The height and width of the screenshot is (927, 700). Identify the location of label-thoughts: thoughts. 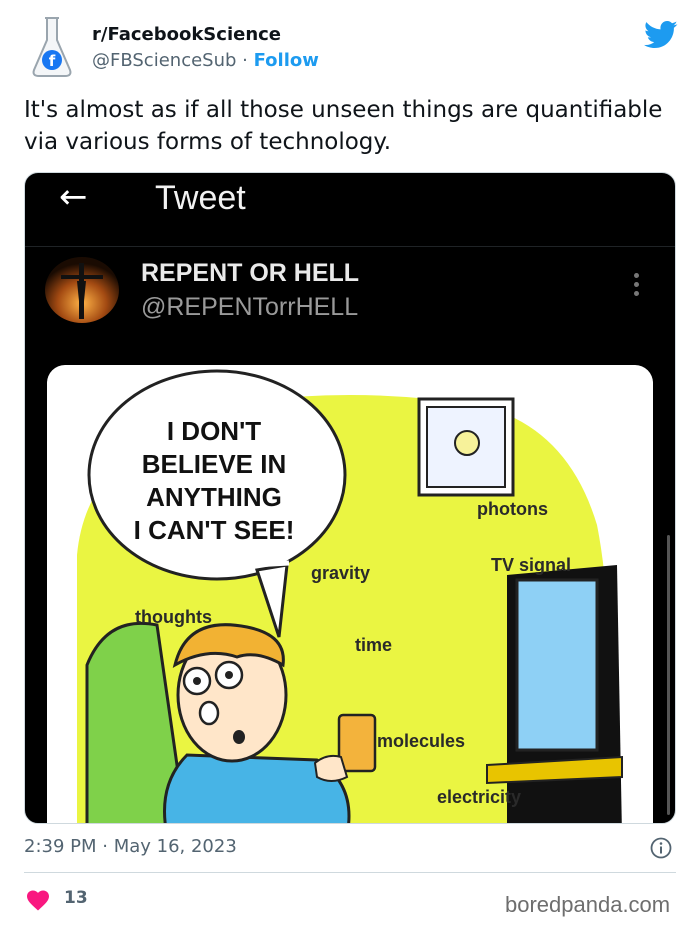
(173, 617).